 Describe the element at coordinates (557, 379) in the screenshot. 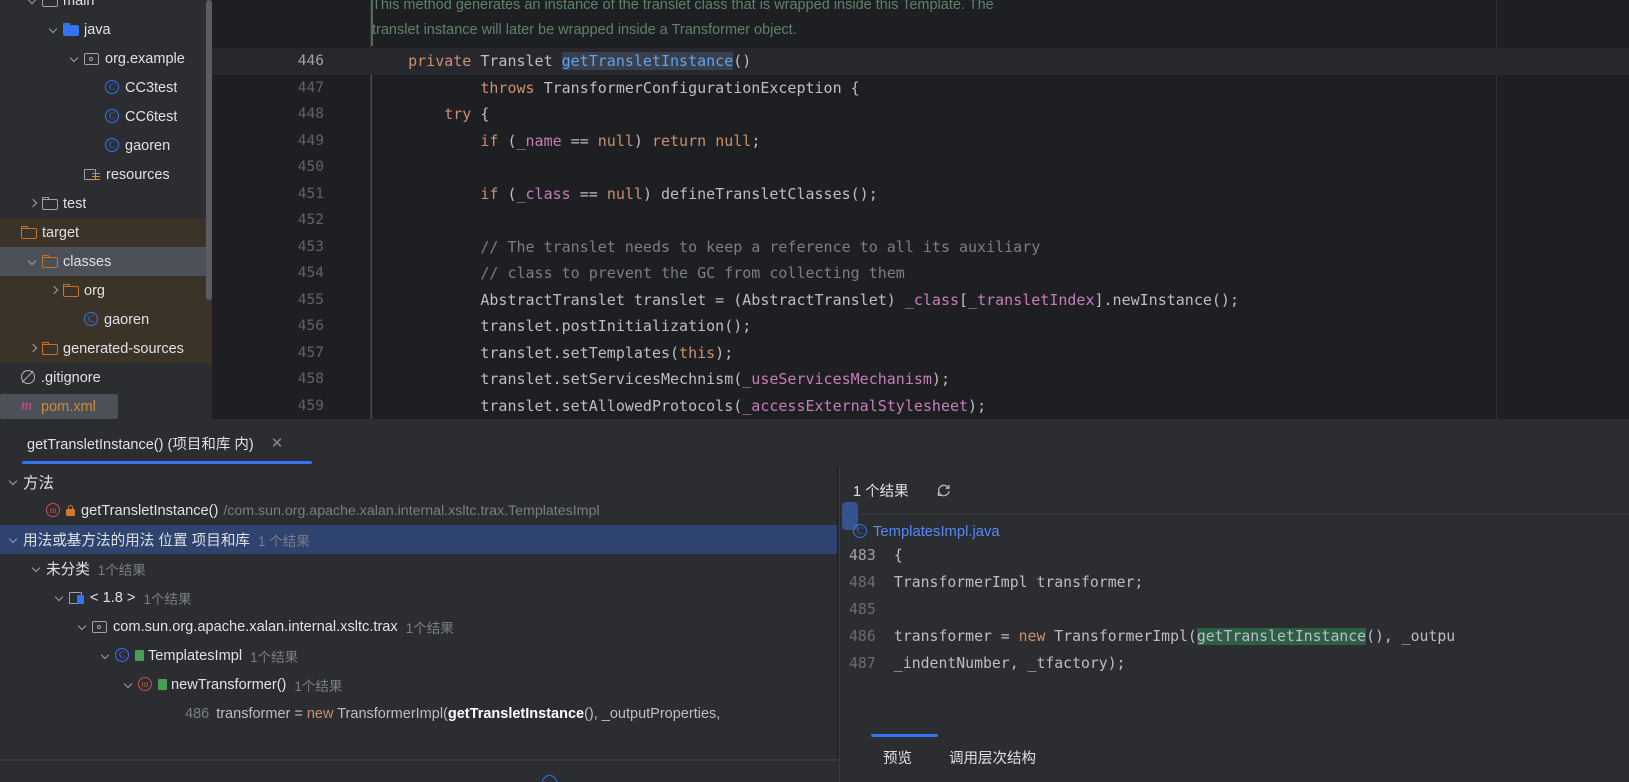

I see `code-token: translet.setServicesMechnism(` at that location.